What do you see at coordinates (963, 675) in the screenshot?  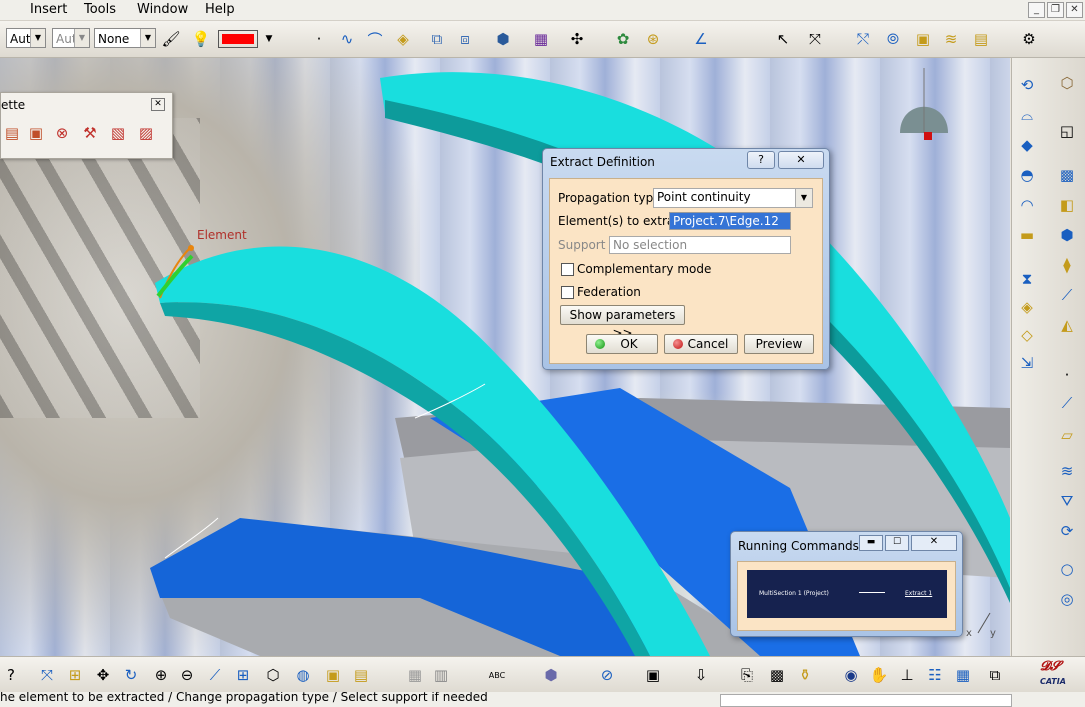 I see `grid-toggle-icon: ▦` at bounding box center [963, 675].